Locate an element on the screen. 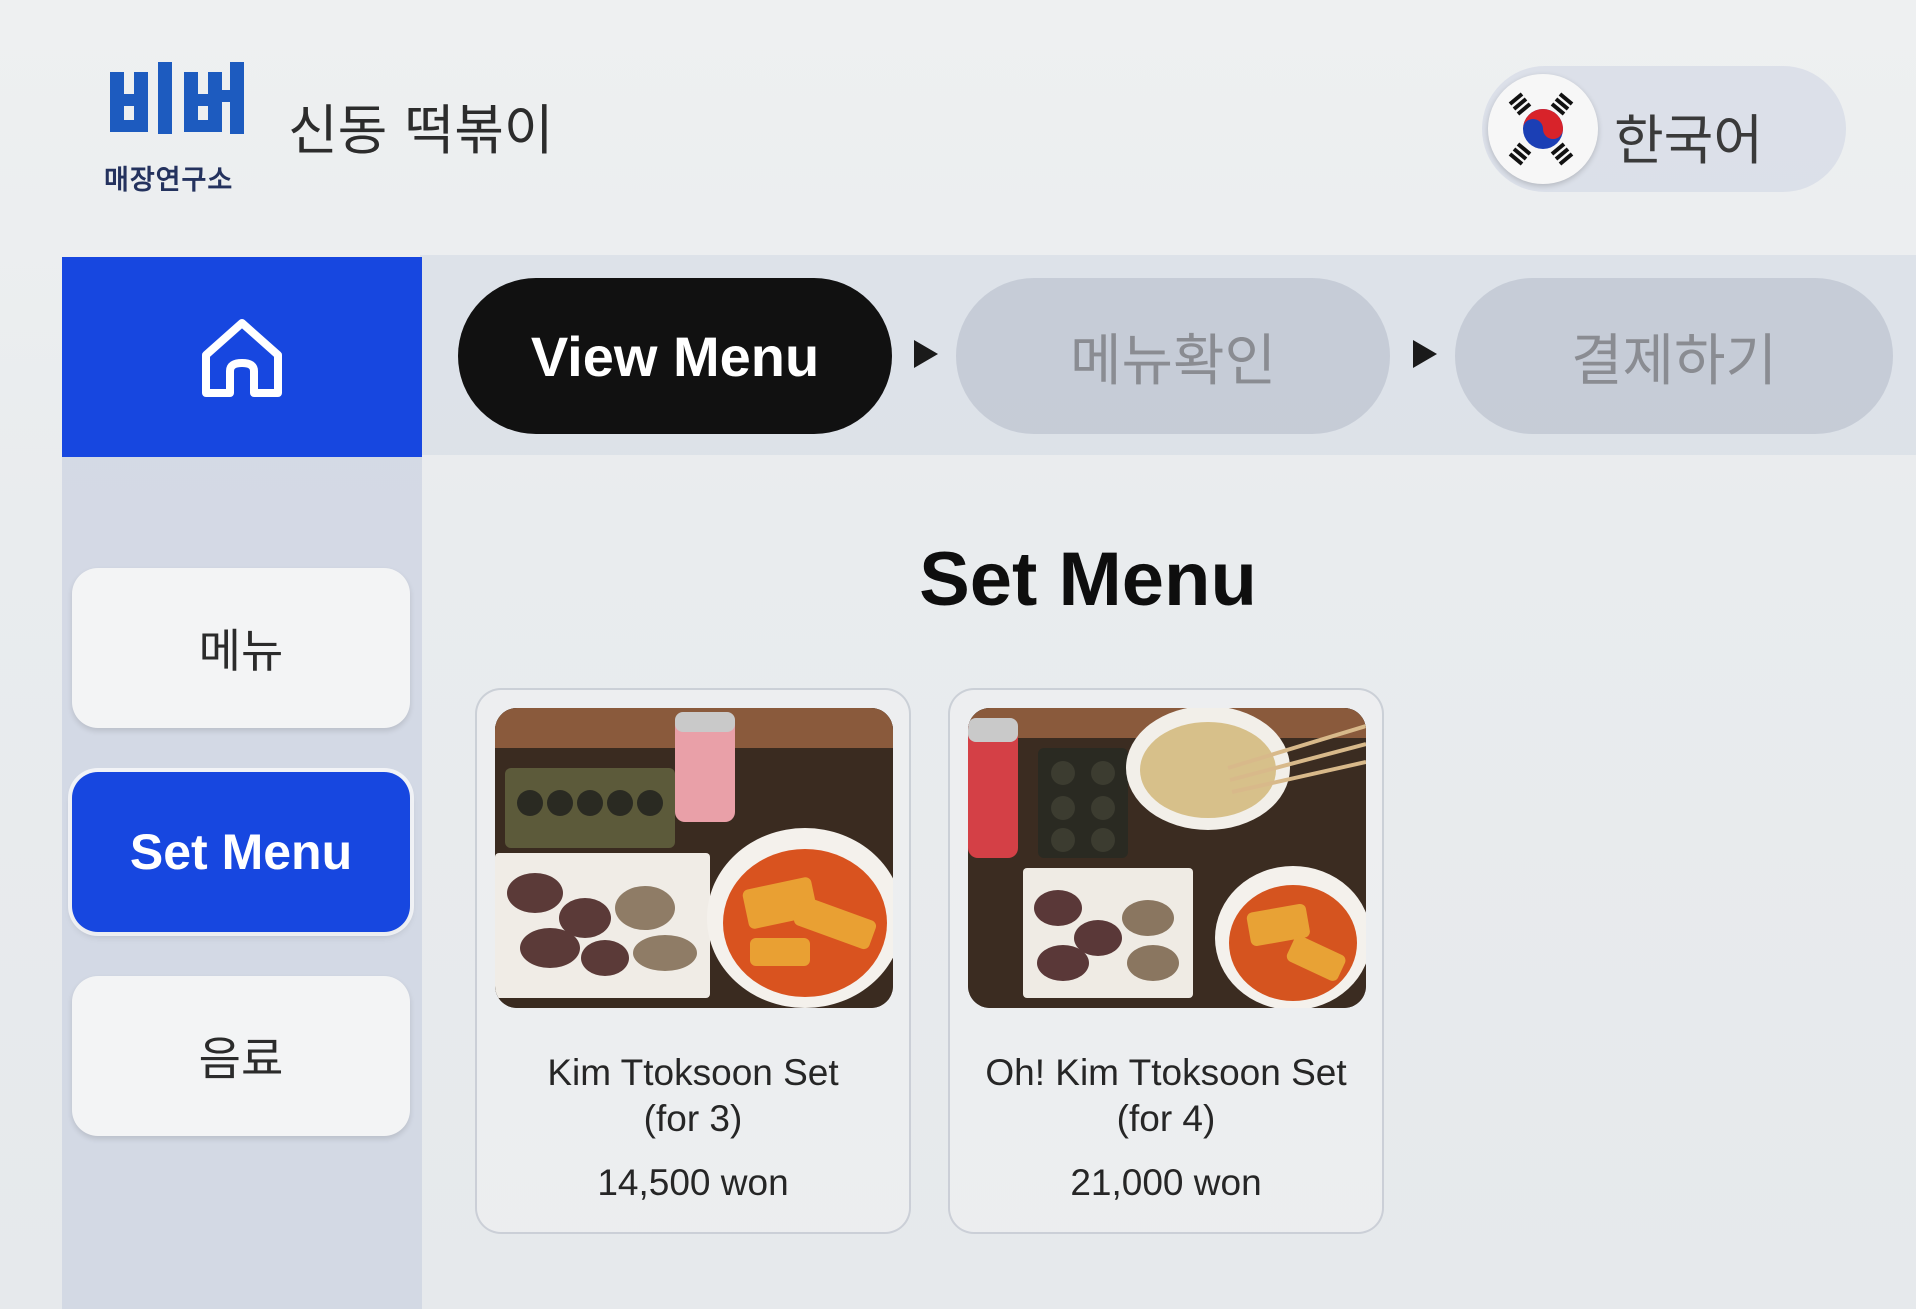 The width and height of the screenshot is (1916, 1309). step-confirm-menu: 메뉴확인 is located at coordinates (1173, 356).